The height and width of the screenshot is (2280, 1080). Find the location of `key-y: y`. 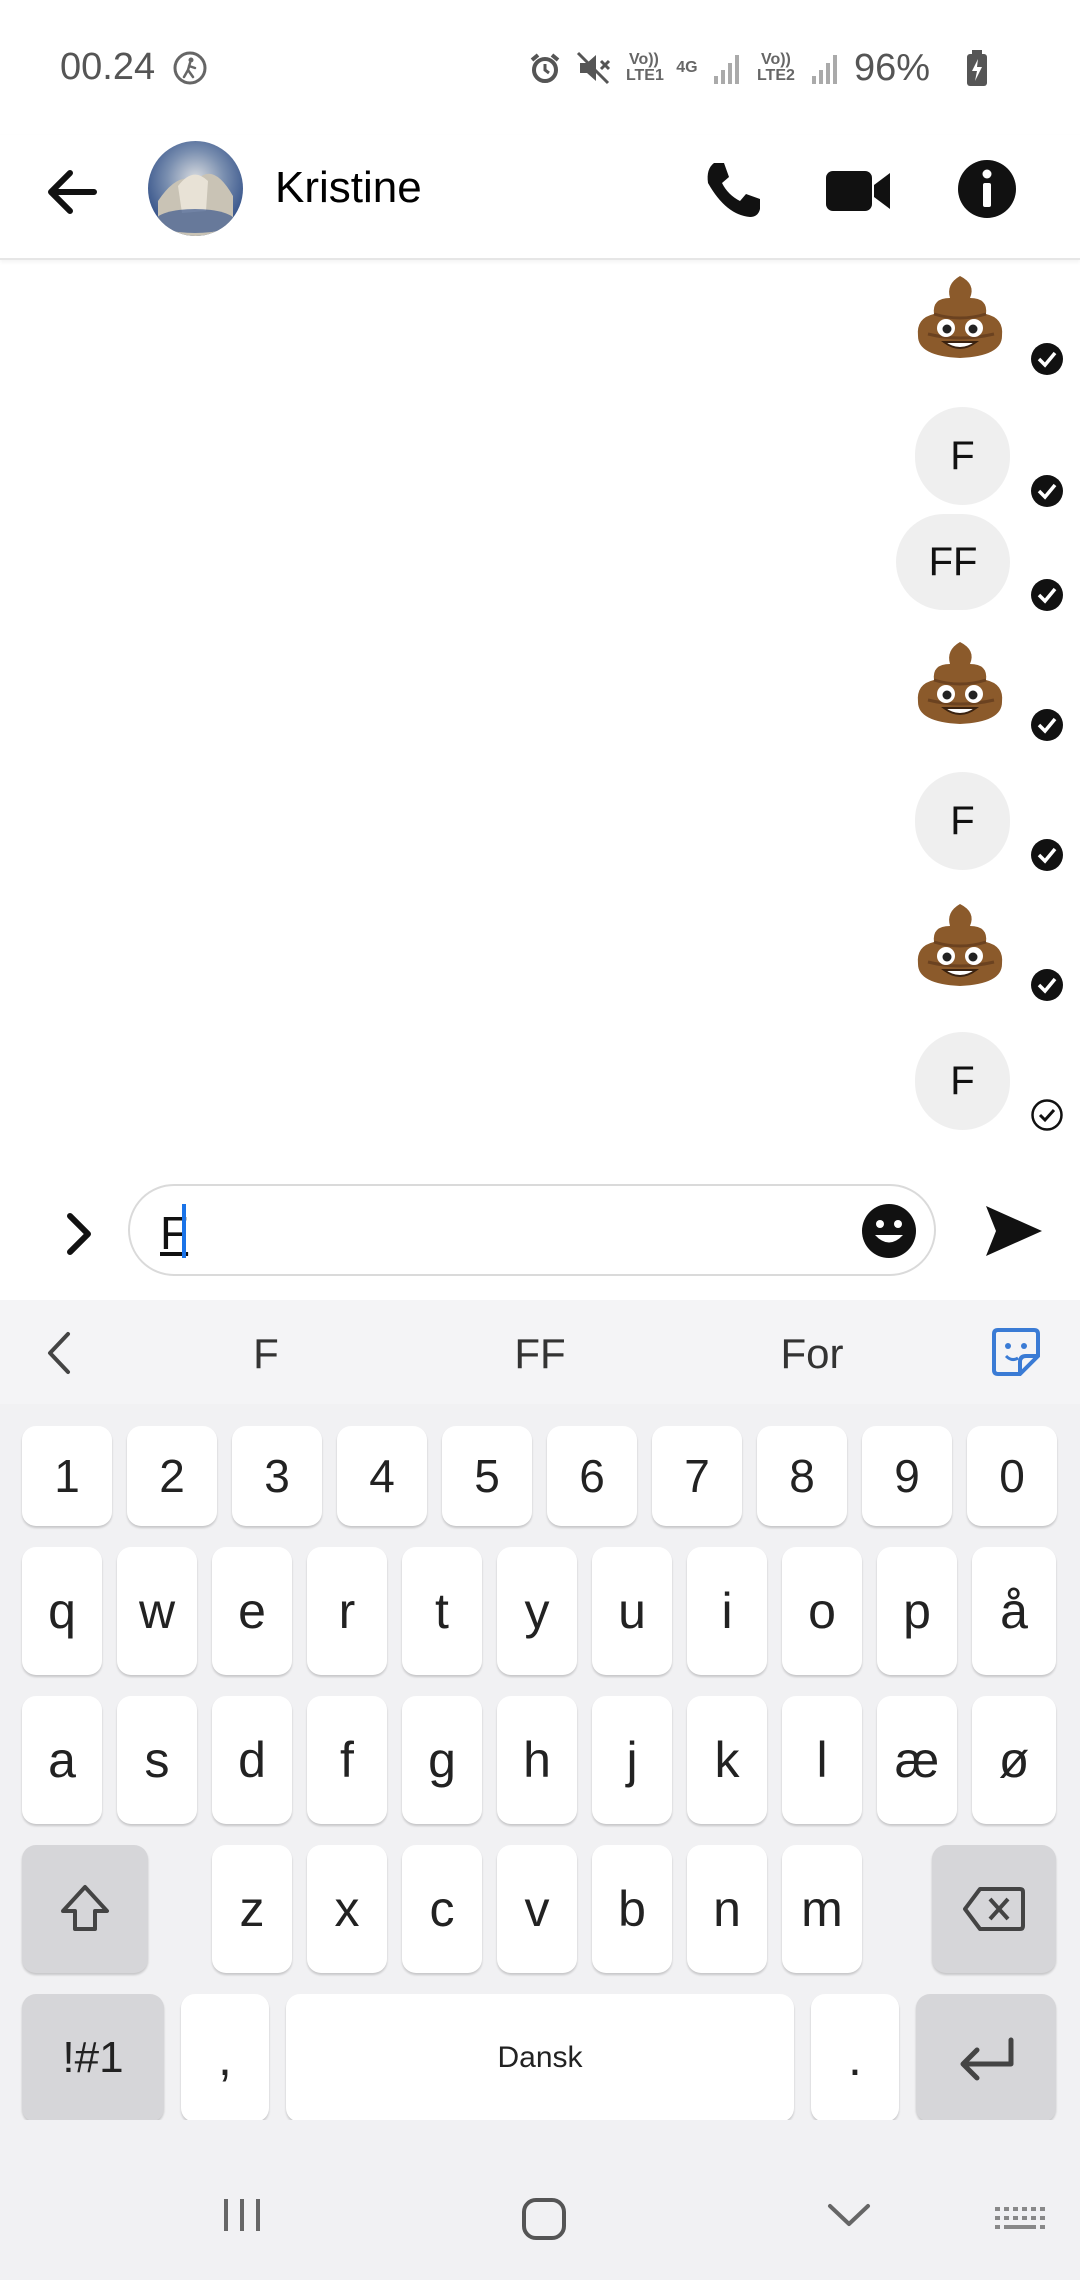

key-y: y is located at coordinates (537, 1611).